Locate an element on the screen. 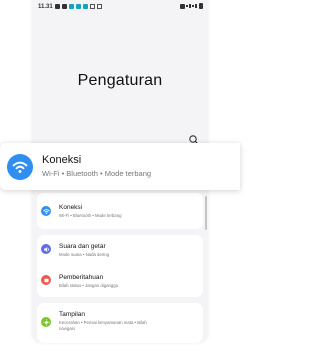 The height and width of the screenshot is (357, 320). page-title: Pengaturan is located at coordinates (120, 80).